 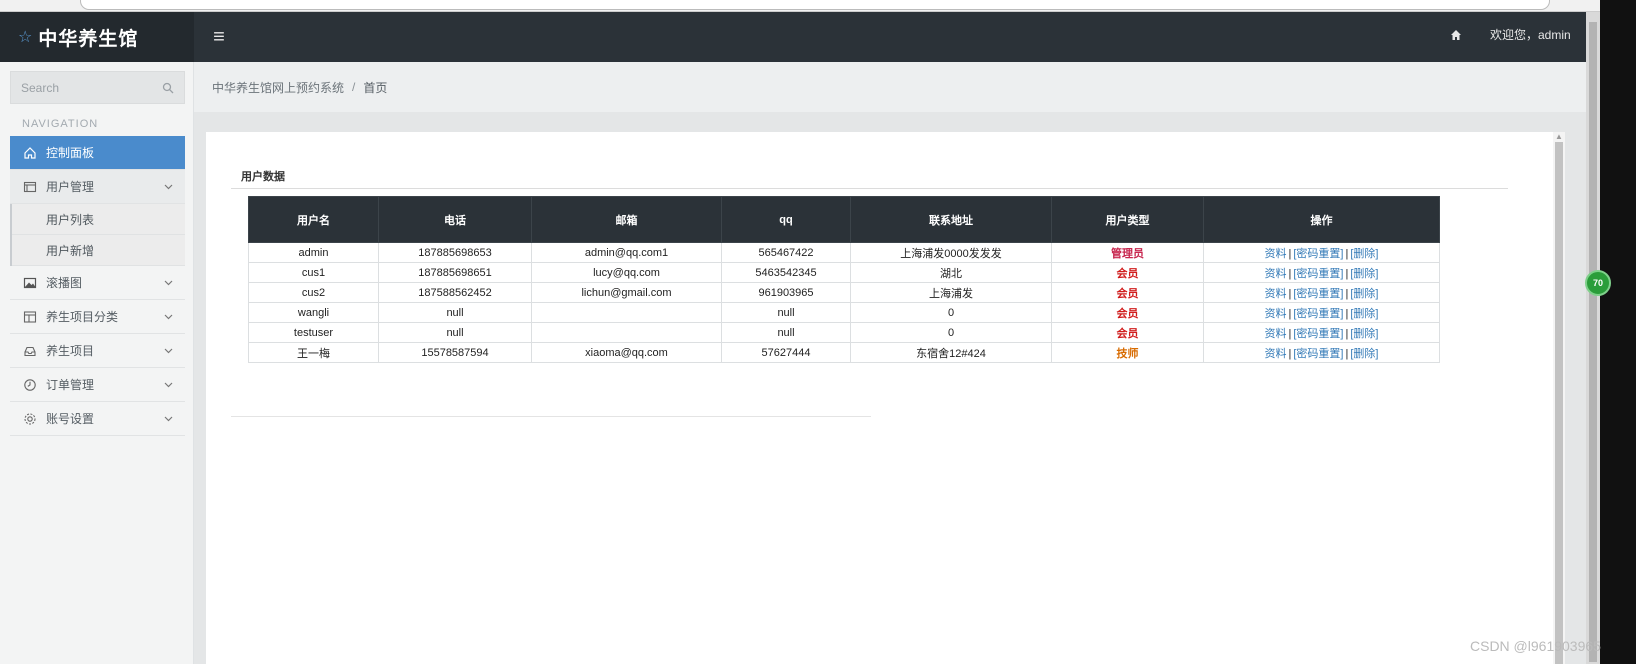 I want to click on cell-email: lichun@gmail.com, so click(x=626, y=292).